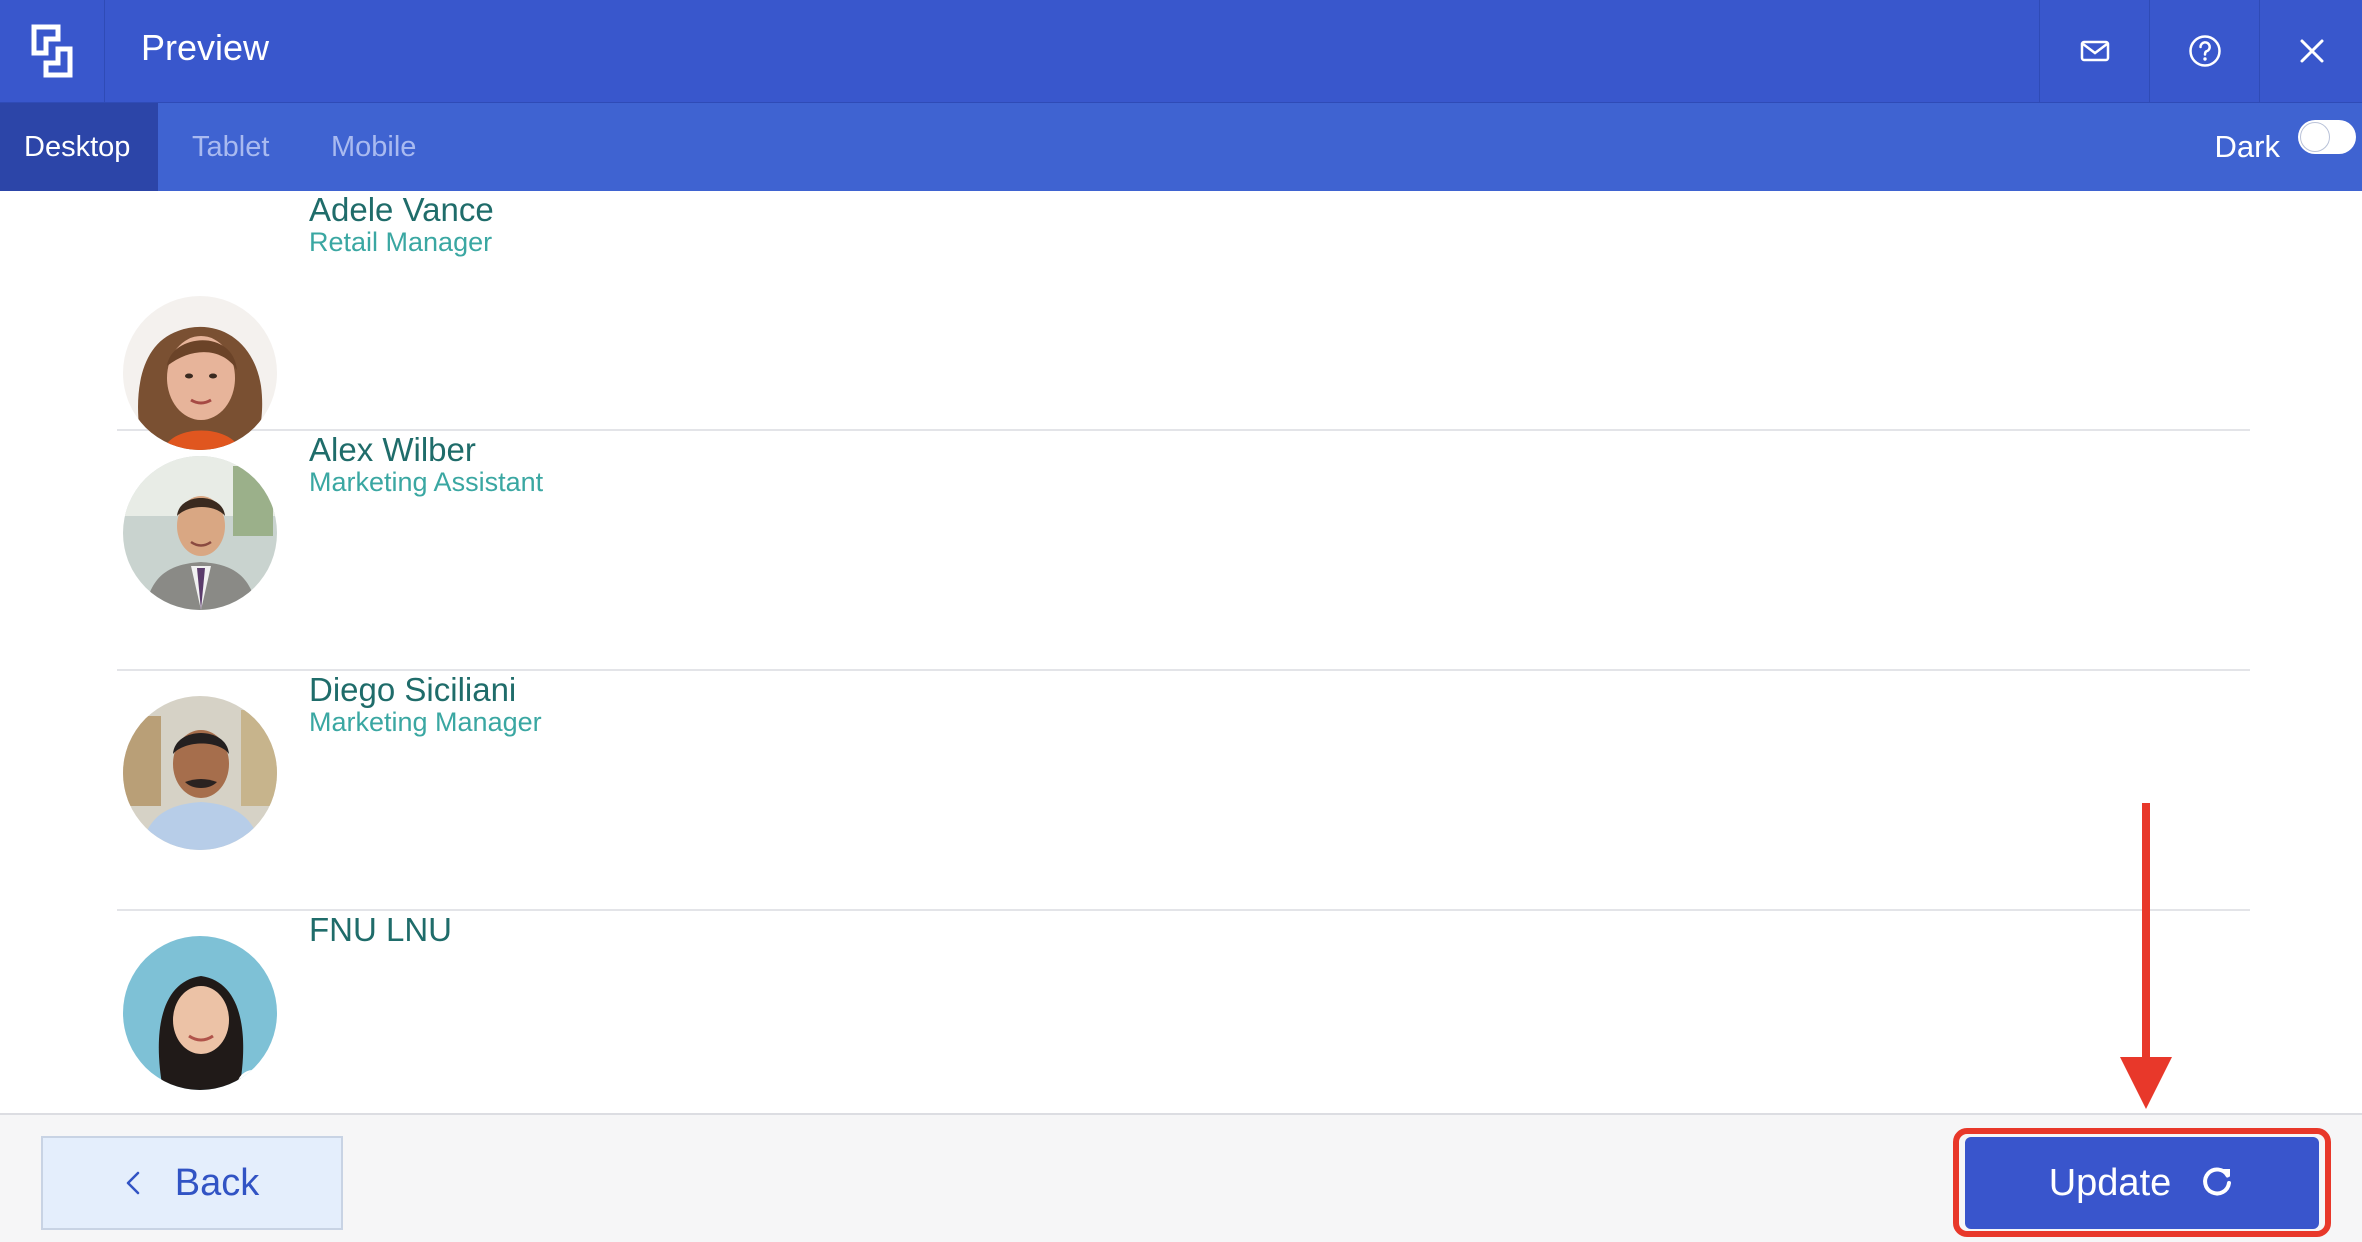 Image resolution: width=2362 pixels, height=1242 pixels. I want to click on dark-mode-toggle, so click(2327, 137).